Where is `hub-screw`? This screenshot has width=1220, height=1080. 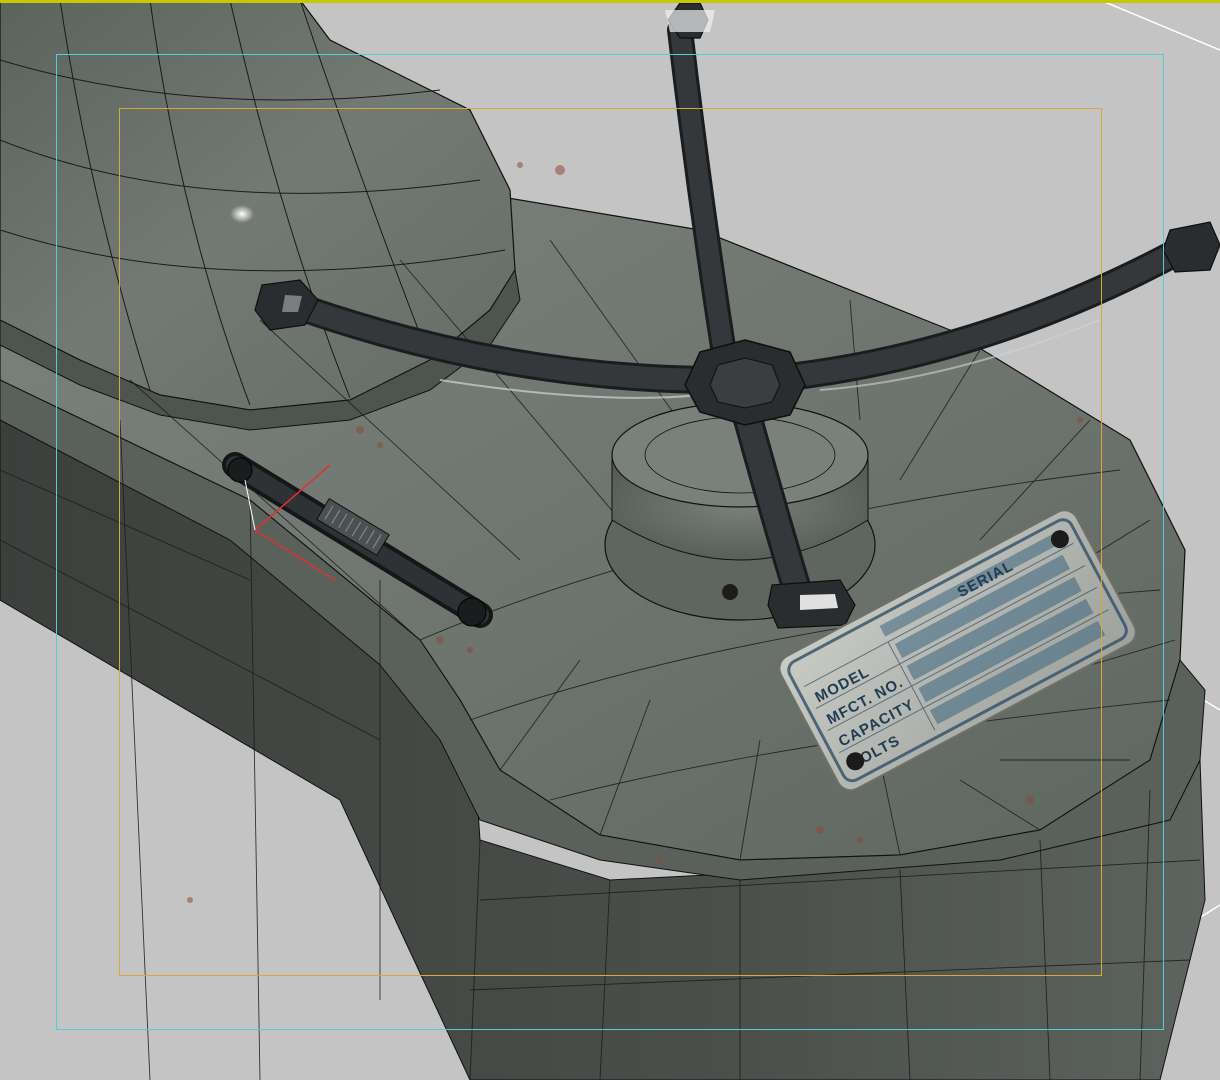
hub-screw is located at coordinates (730, 592).